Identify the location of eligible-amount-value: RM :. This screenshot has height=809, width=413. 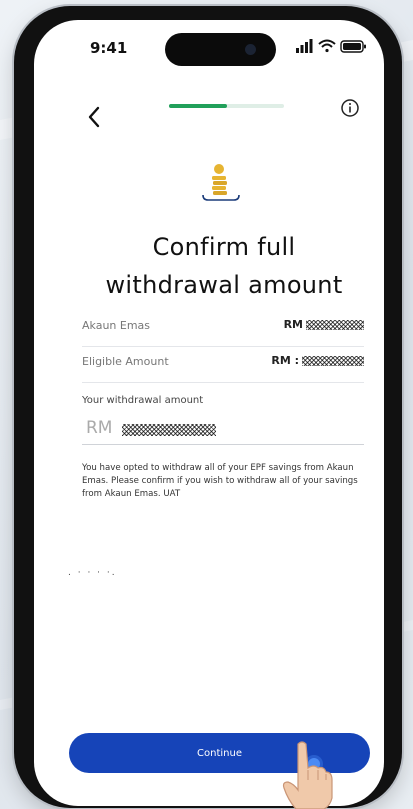
(317, 360).